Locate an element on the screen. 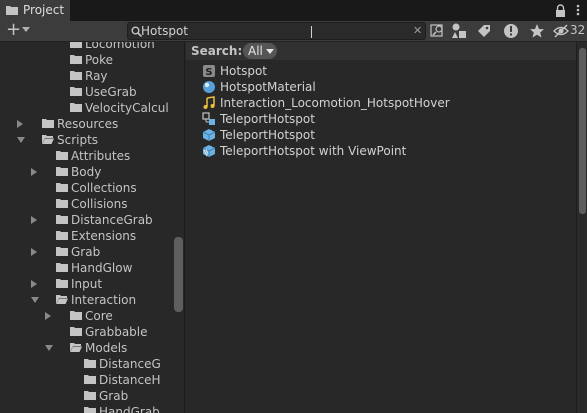  tree-item: Interaction is located at coordinates (92, 300).